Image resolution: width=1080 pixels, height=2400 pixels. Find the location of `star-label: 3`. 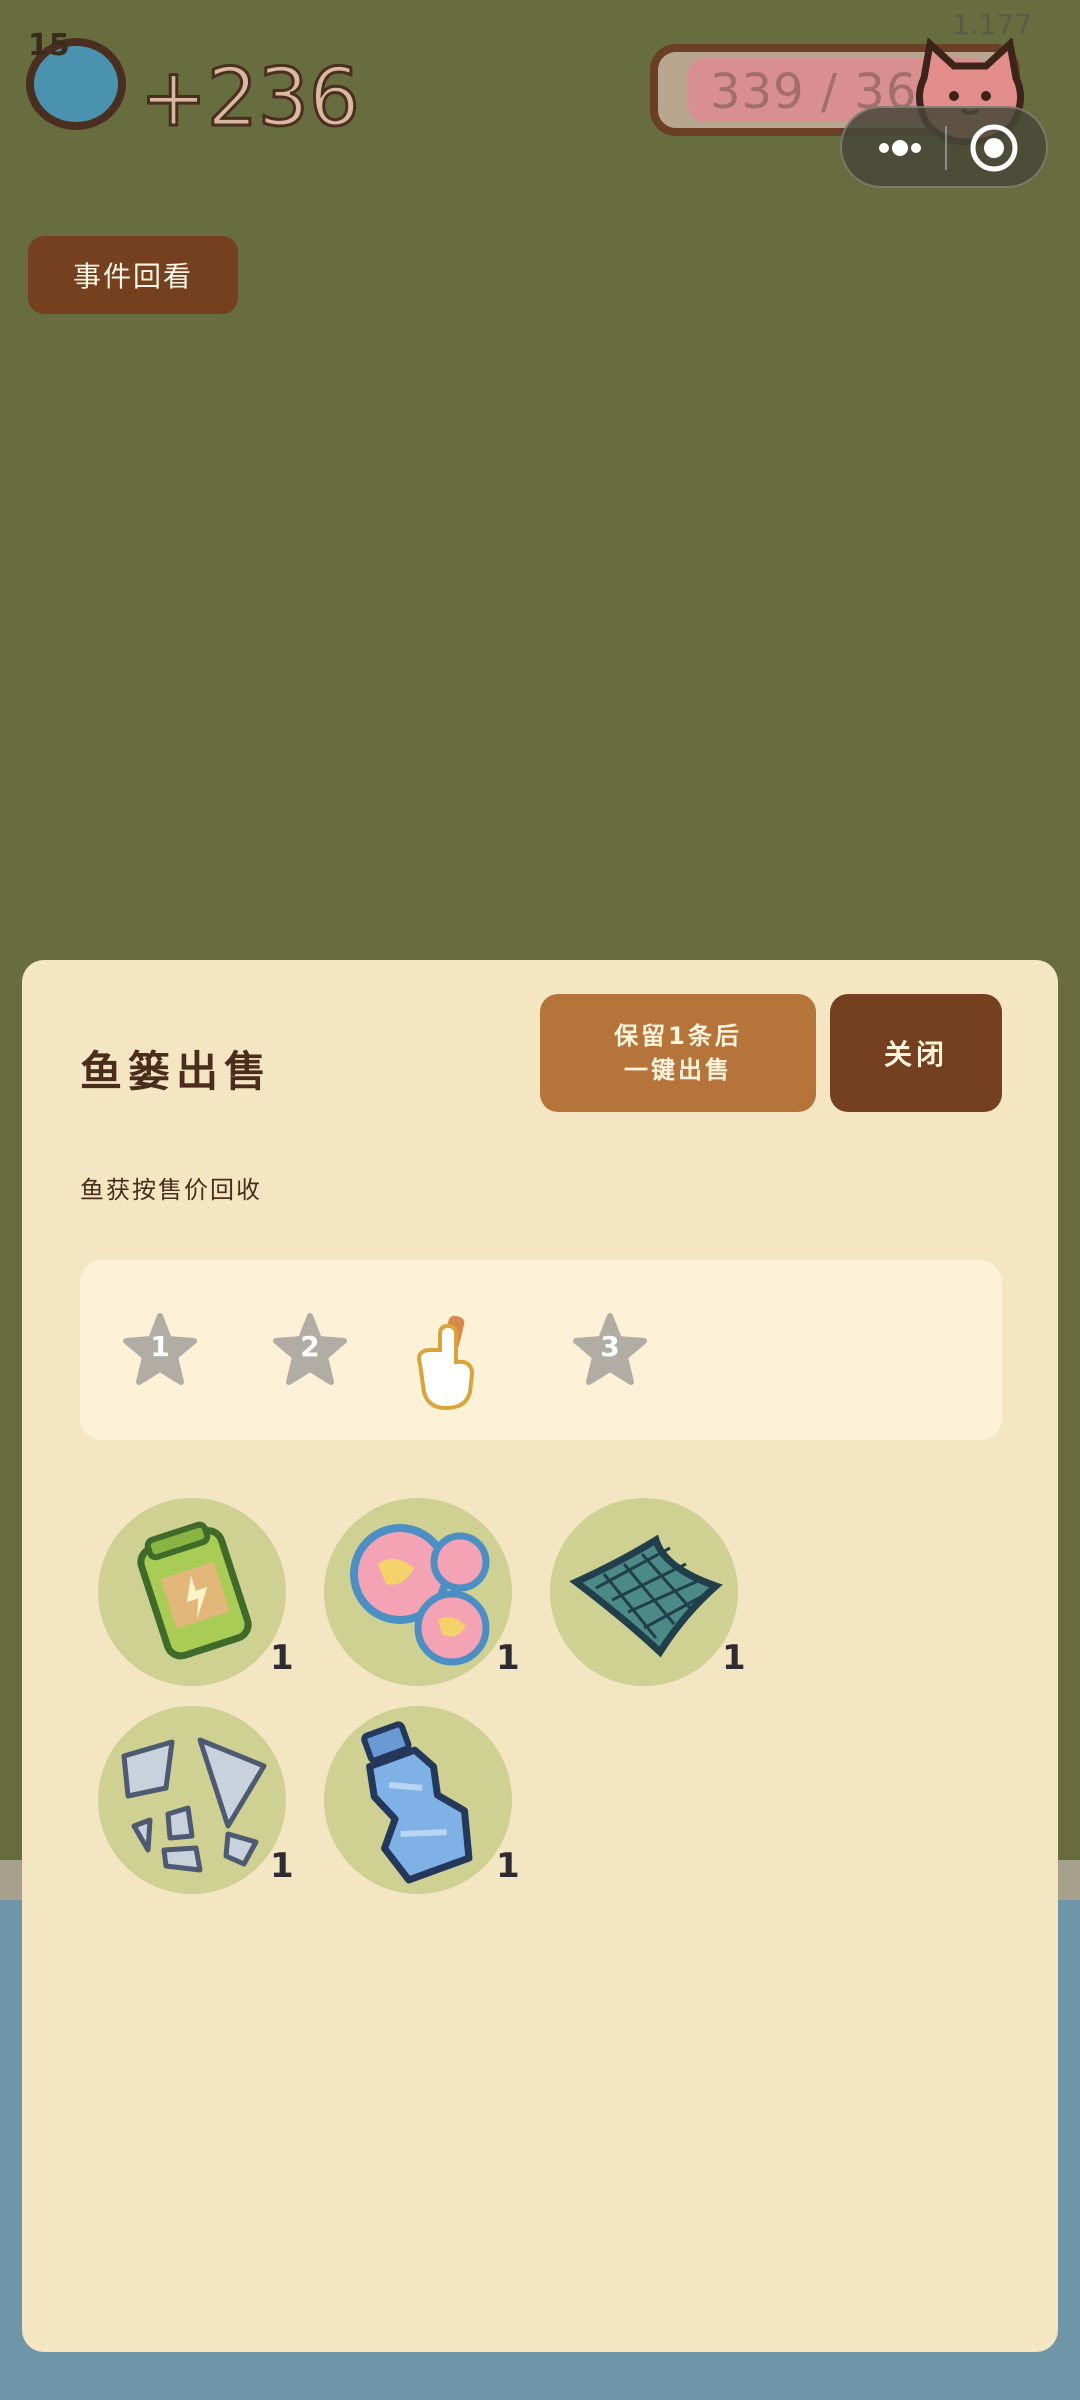

star-label: 3 is located at coordinates (610, 1346).